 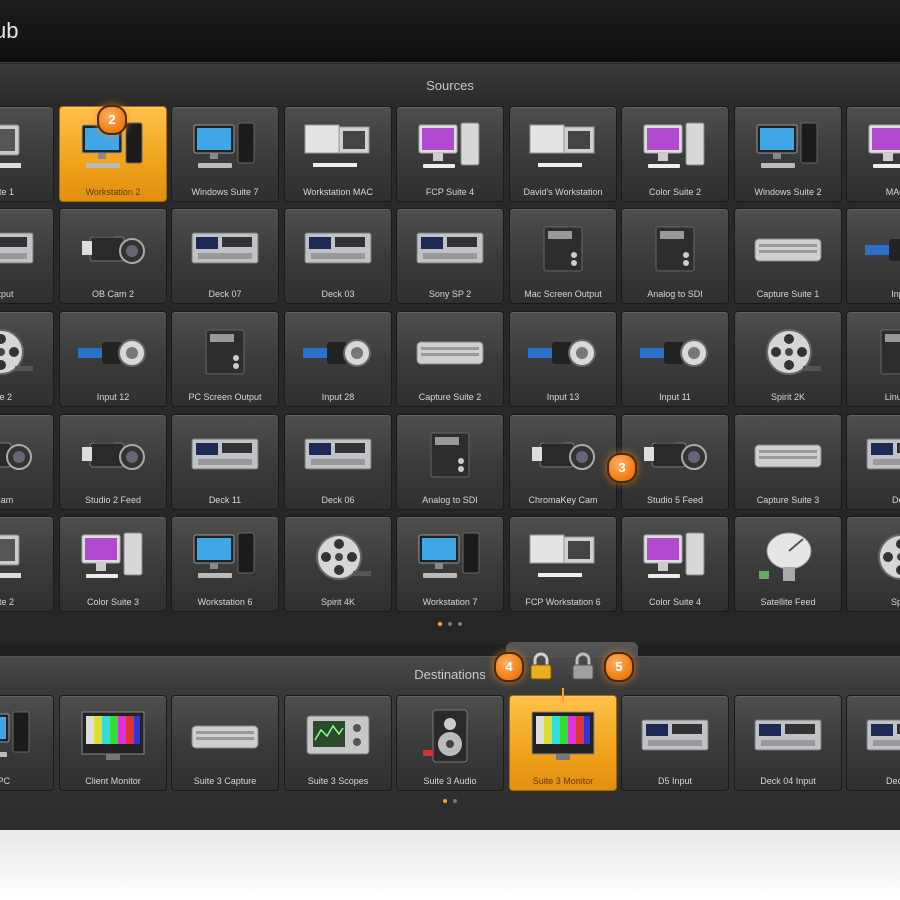 I want to click on satellite-icon, so click(x=788, y=557).